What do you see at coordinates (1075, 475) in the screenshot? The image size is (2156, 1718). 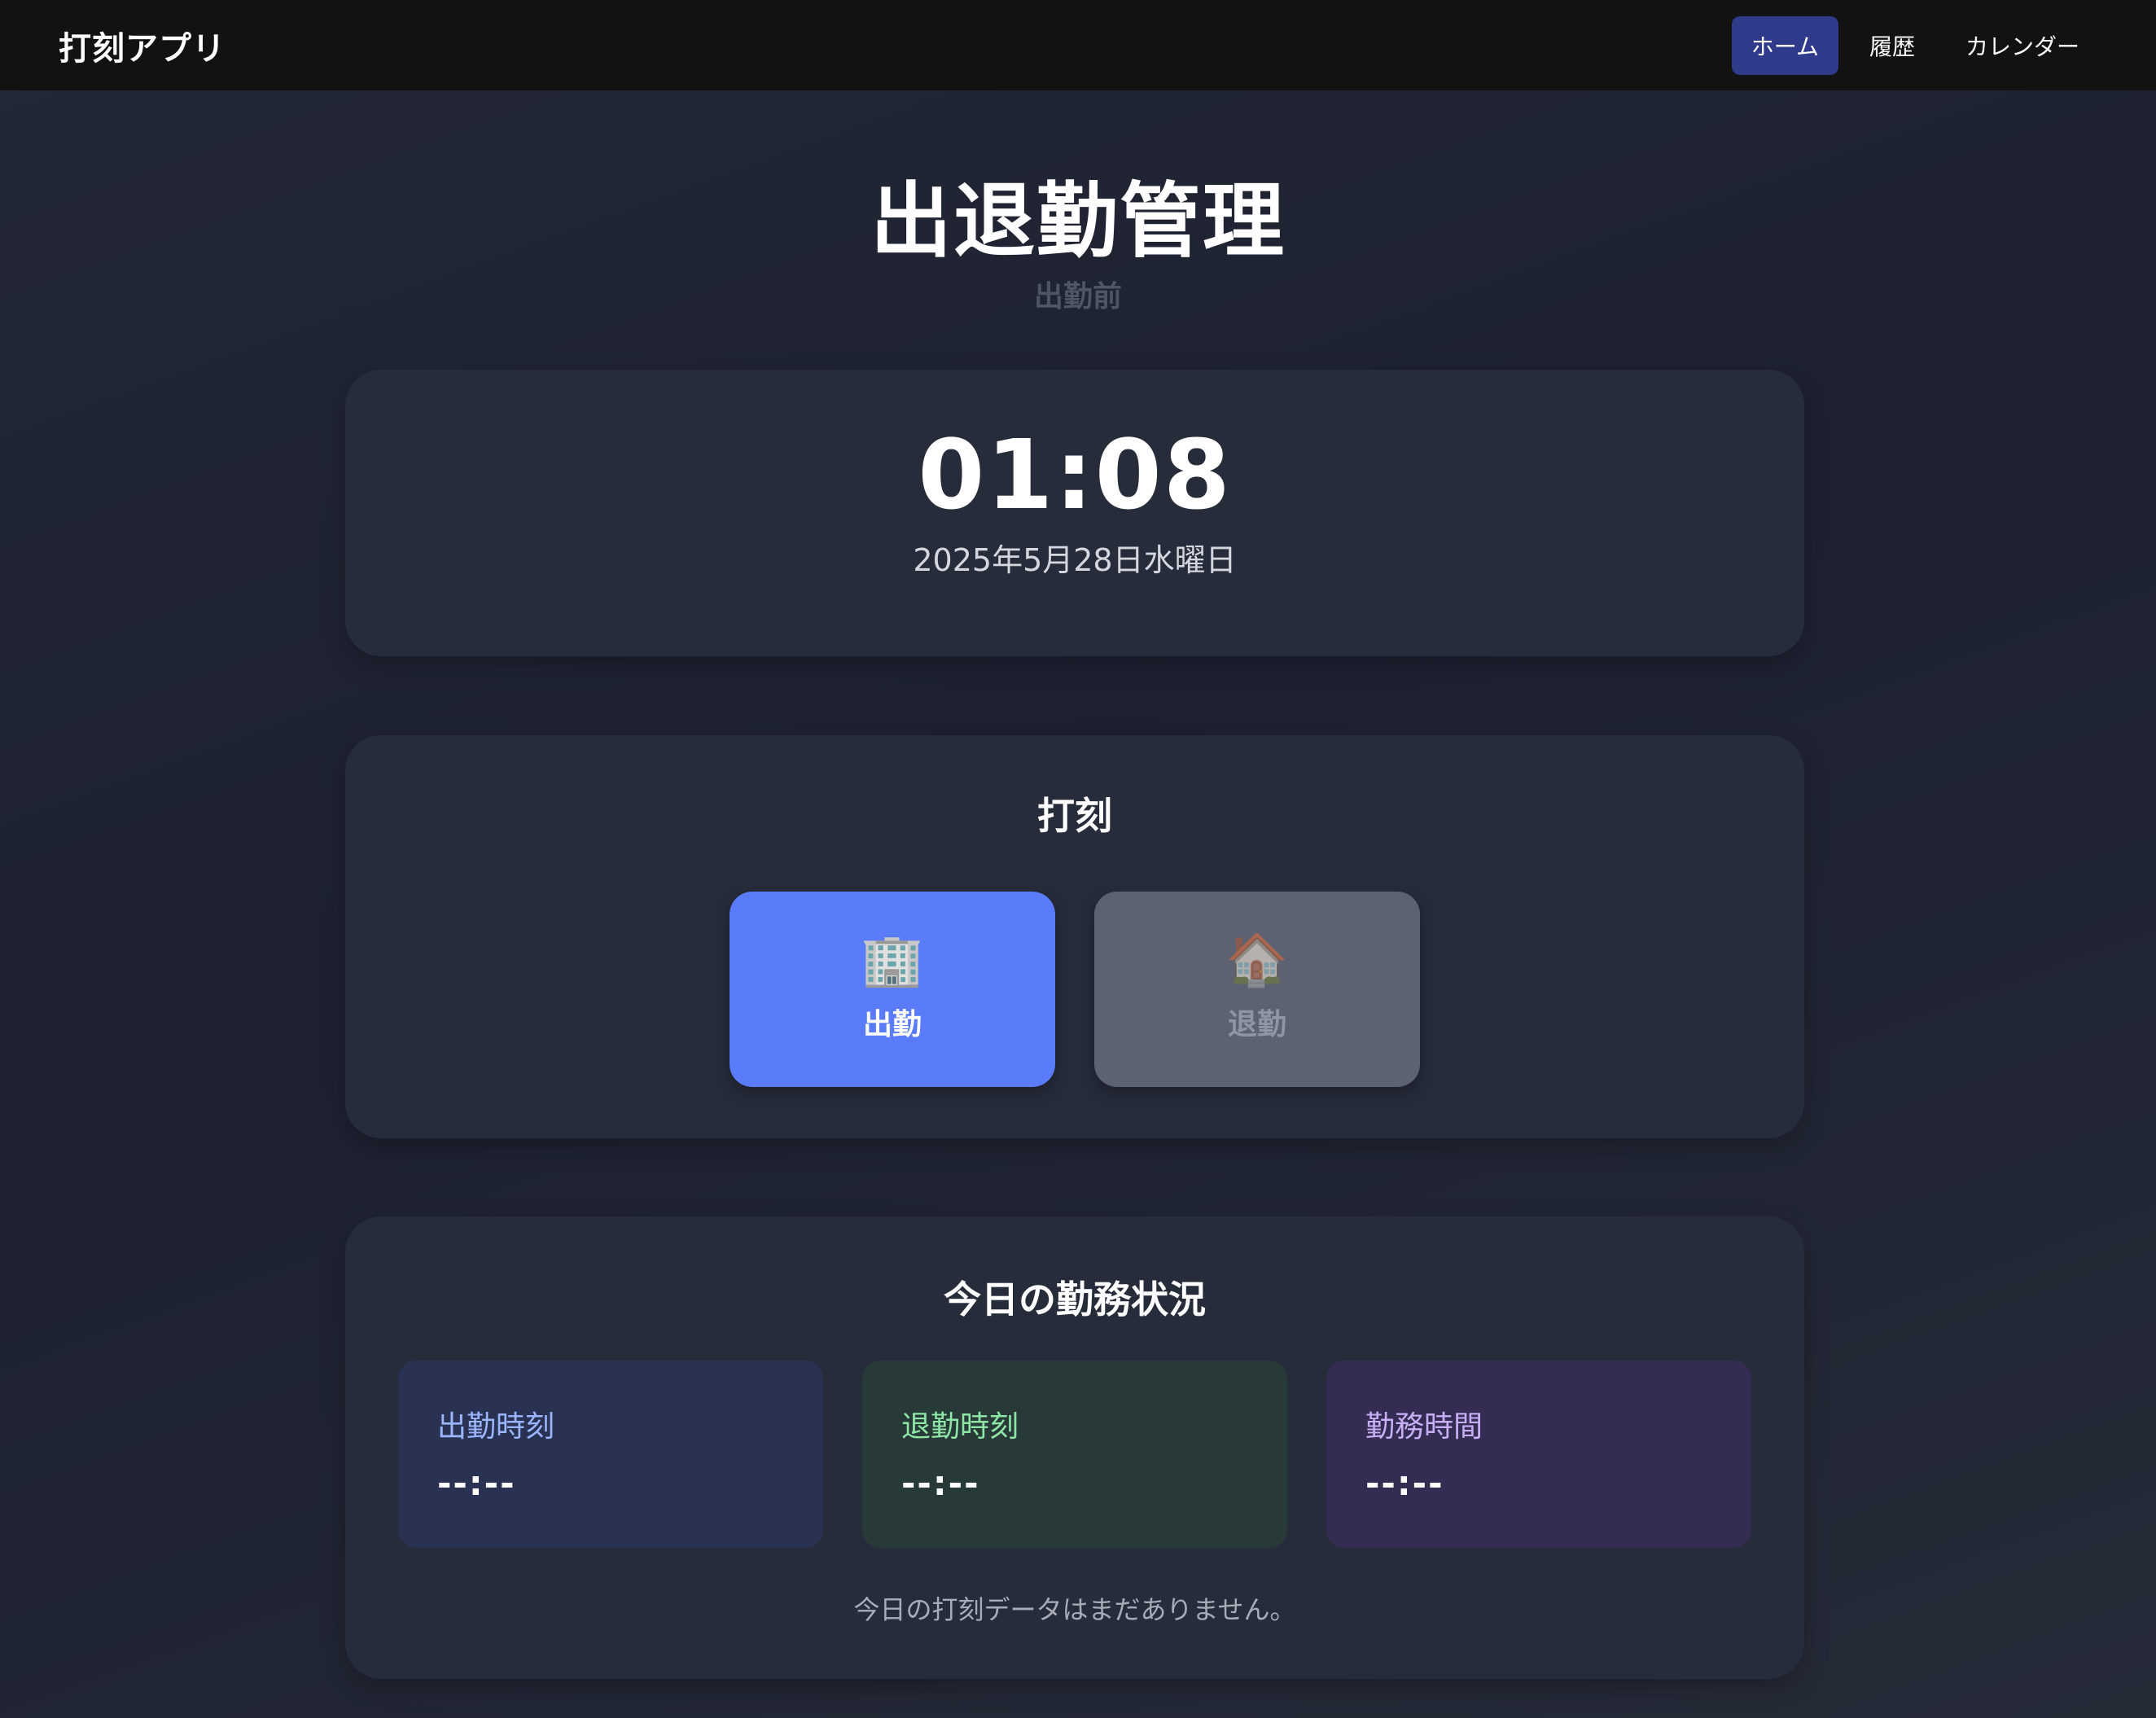 I see `current-time: 01:08` at bounding box center [1075, 475].